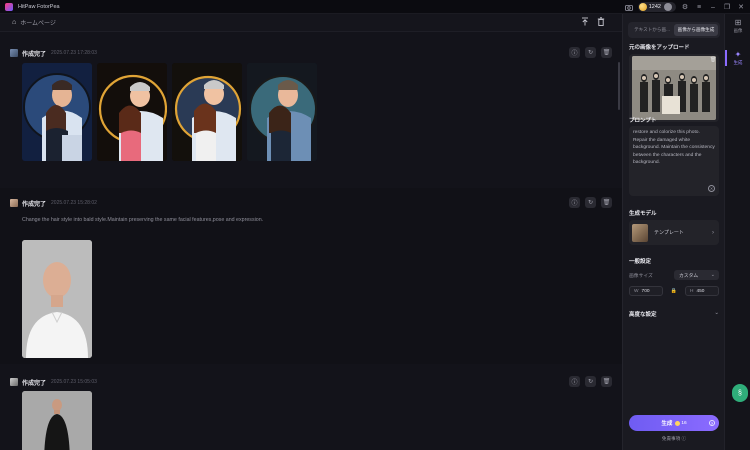 Image resolution: width=750 pixels, height=450 pixels. I want to click on model-thumbnail, so click(640, 232).